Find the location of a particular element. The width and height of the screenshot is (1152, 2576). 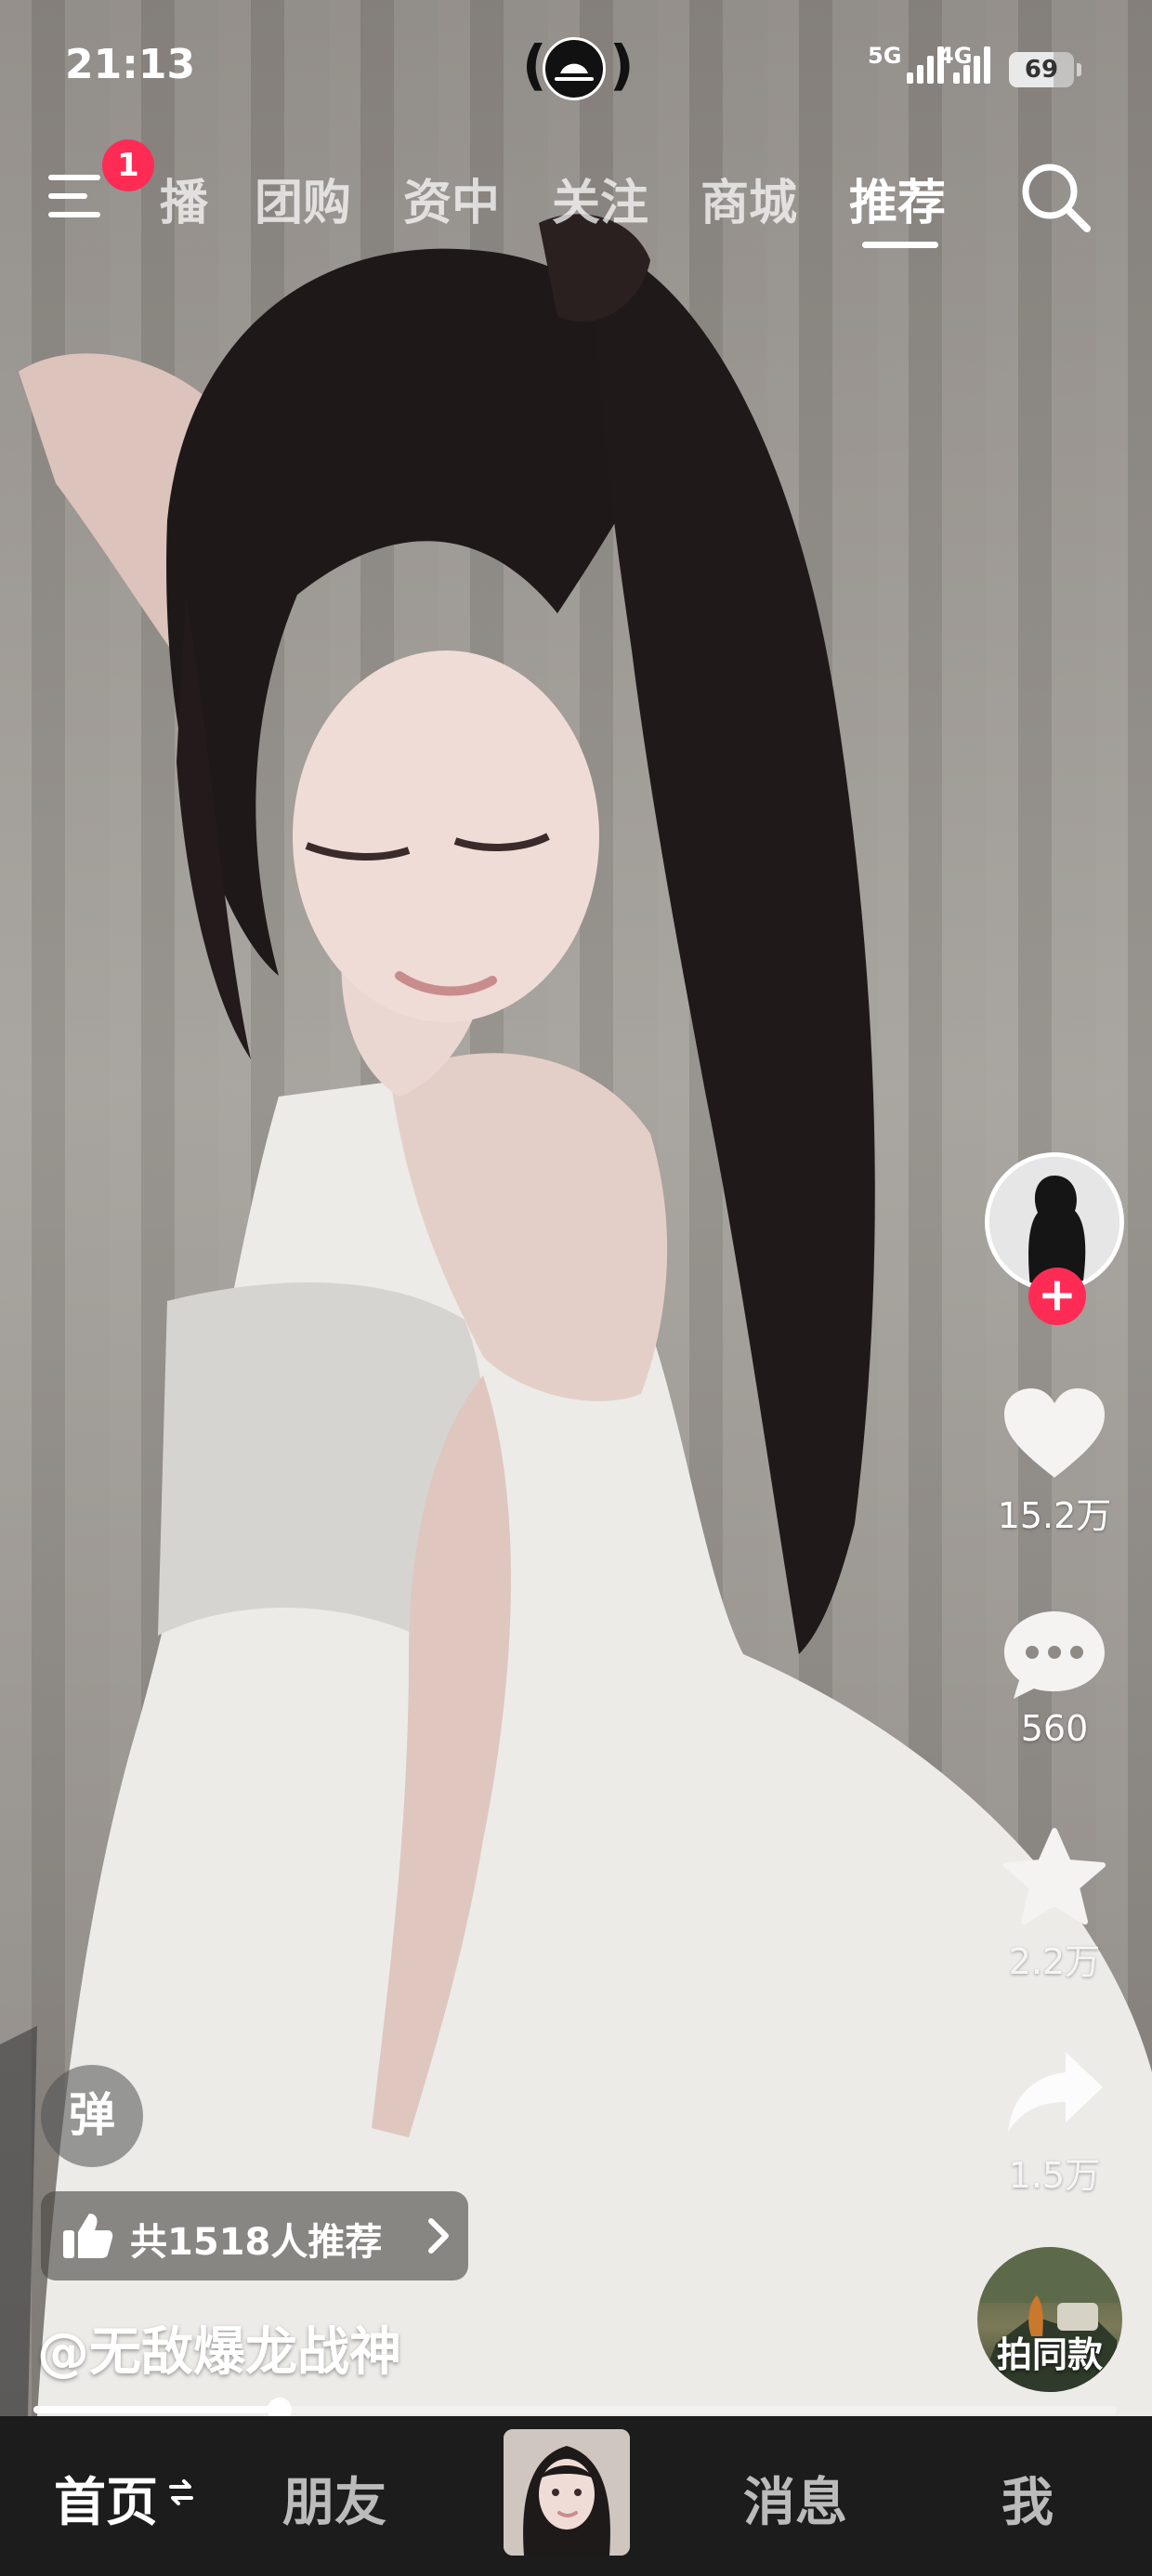

create-button is located at coordinates (567, 2492).